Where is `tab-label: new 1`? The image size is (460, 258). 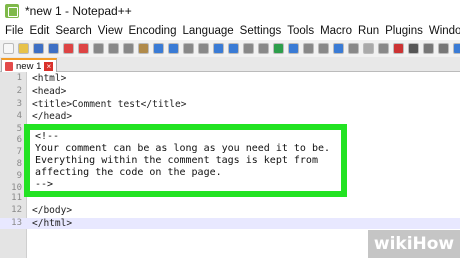 tab-label: new 1 is located at coordinates (29, 66).